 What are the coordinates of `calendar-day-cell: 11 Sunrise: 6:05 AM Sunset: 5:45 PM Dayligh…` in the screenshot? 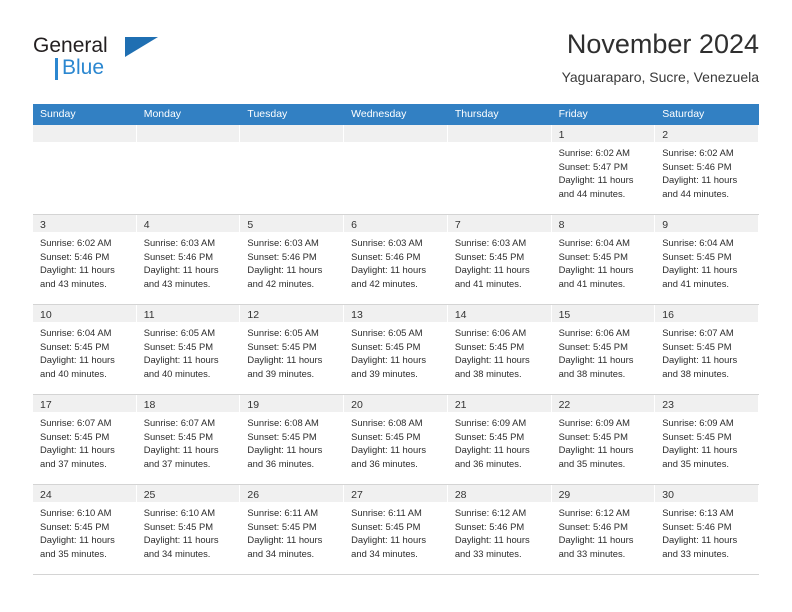 It's located at (188, 349).